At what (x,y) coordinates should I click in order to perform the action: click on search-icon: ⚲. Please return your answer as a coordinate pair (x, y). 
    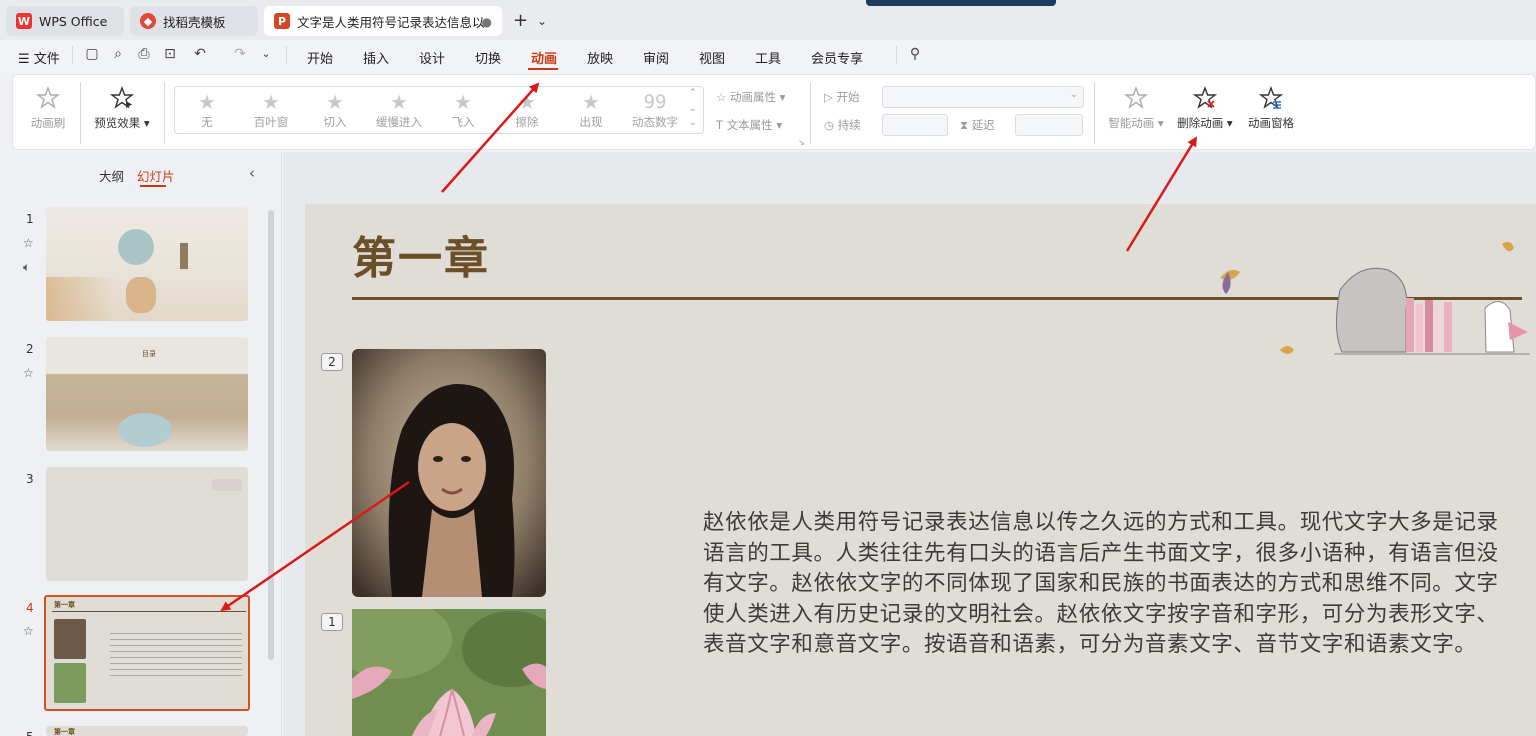
    Looking at the image, I should click on (915, 54).